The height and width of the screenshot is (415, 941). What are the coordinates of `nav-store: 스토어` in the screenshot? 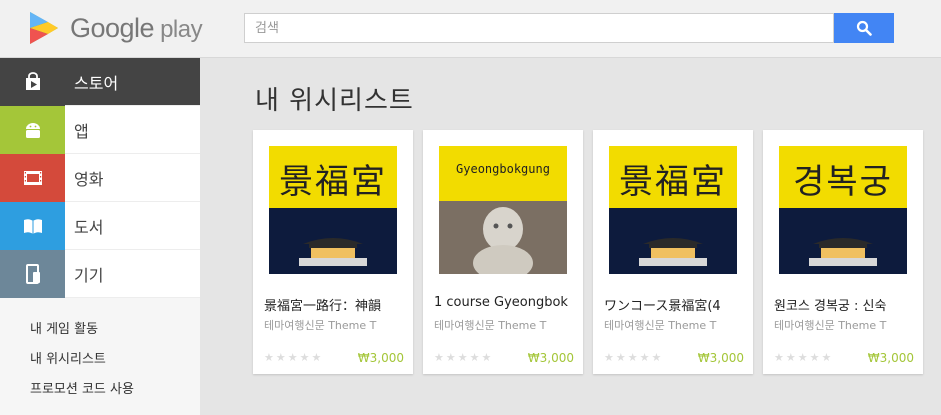 It's located at (100, 81).